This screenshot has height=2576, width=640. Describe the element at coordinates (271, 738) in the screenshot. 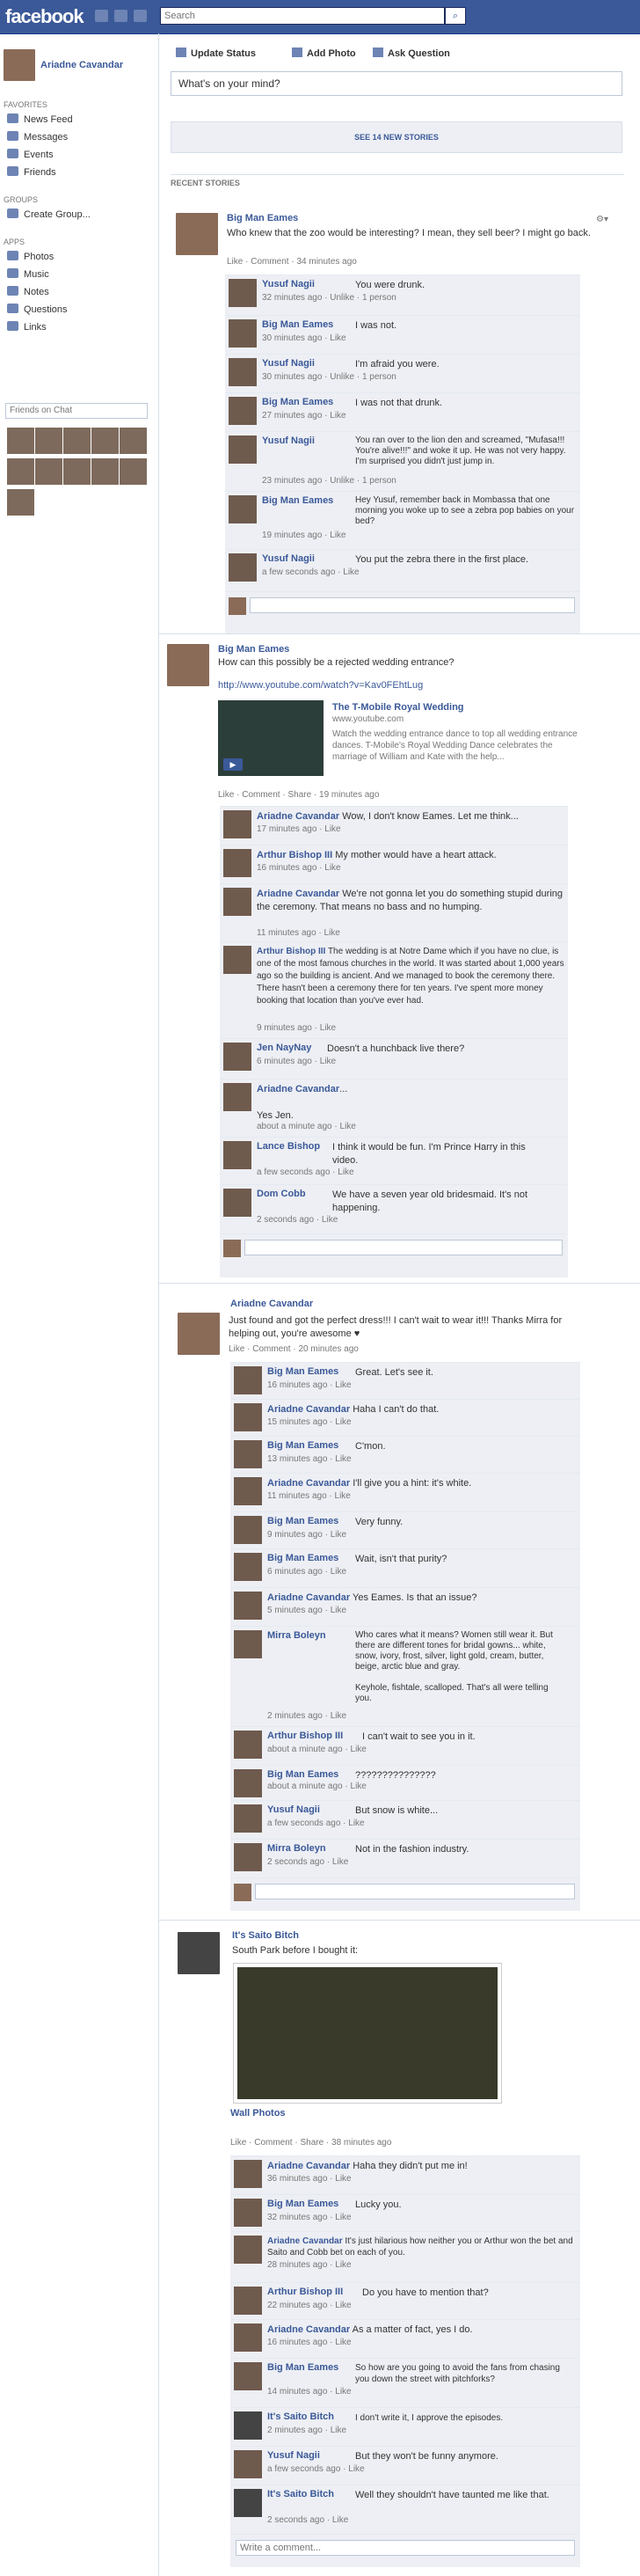

I see `video-thumbnail: ▶` at that location.